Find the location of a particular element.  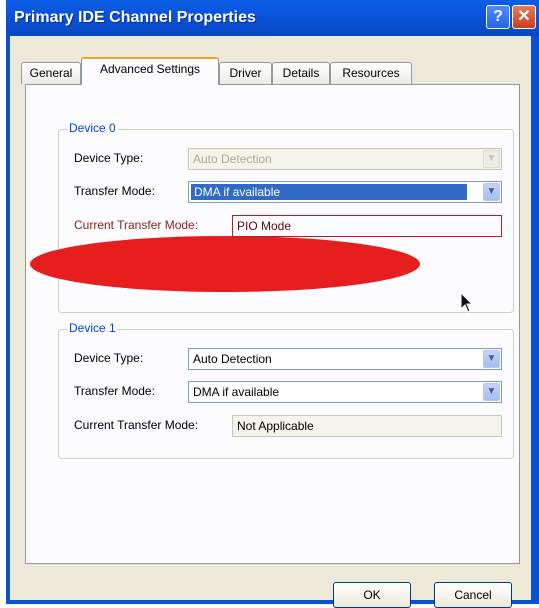

tab-details: Details is located at coordinates (301, 73).